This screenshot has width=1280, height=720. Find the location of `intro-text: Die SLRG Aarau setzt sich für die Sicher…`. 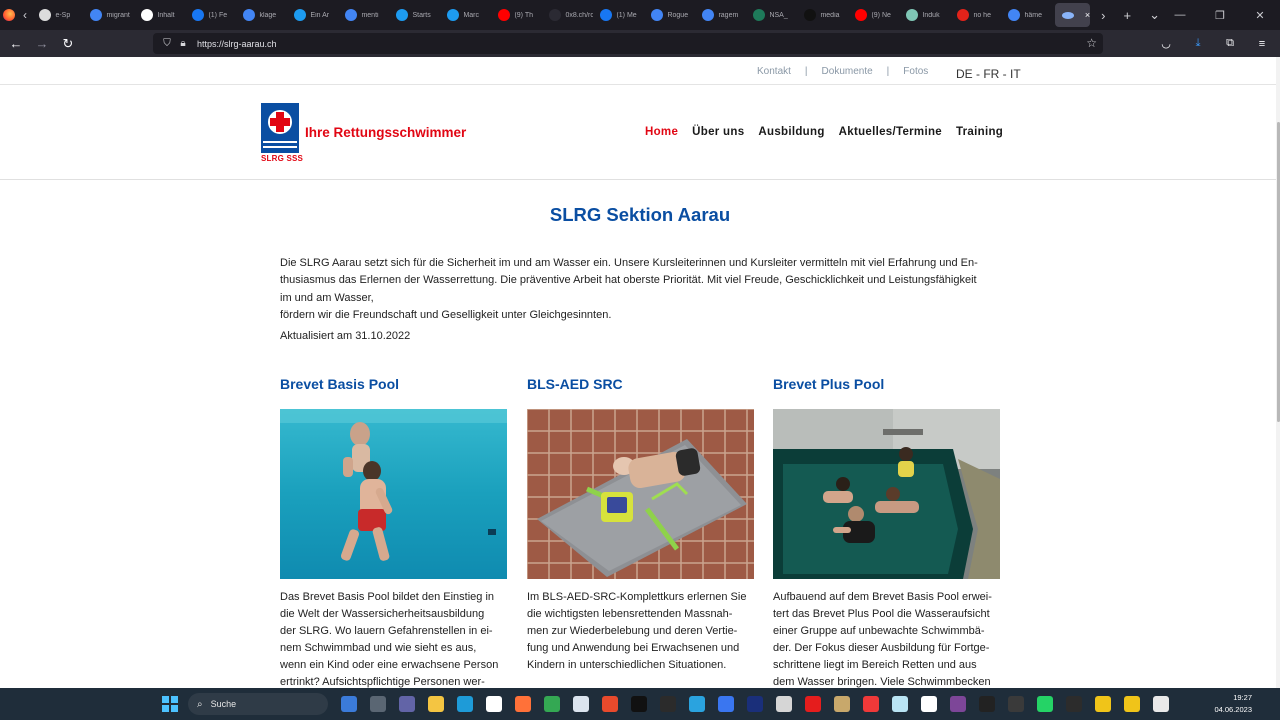

intro-text: Die SLRG Aarau setzt sich für die Sicher… is located at coordinates (640, 289).